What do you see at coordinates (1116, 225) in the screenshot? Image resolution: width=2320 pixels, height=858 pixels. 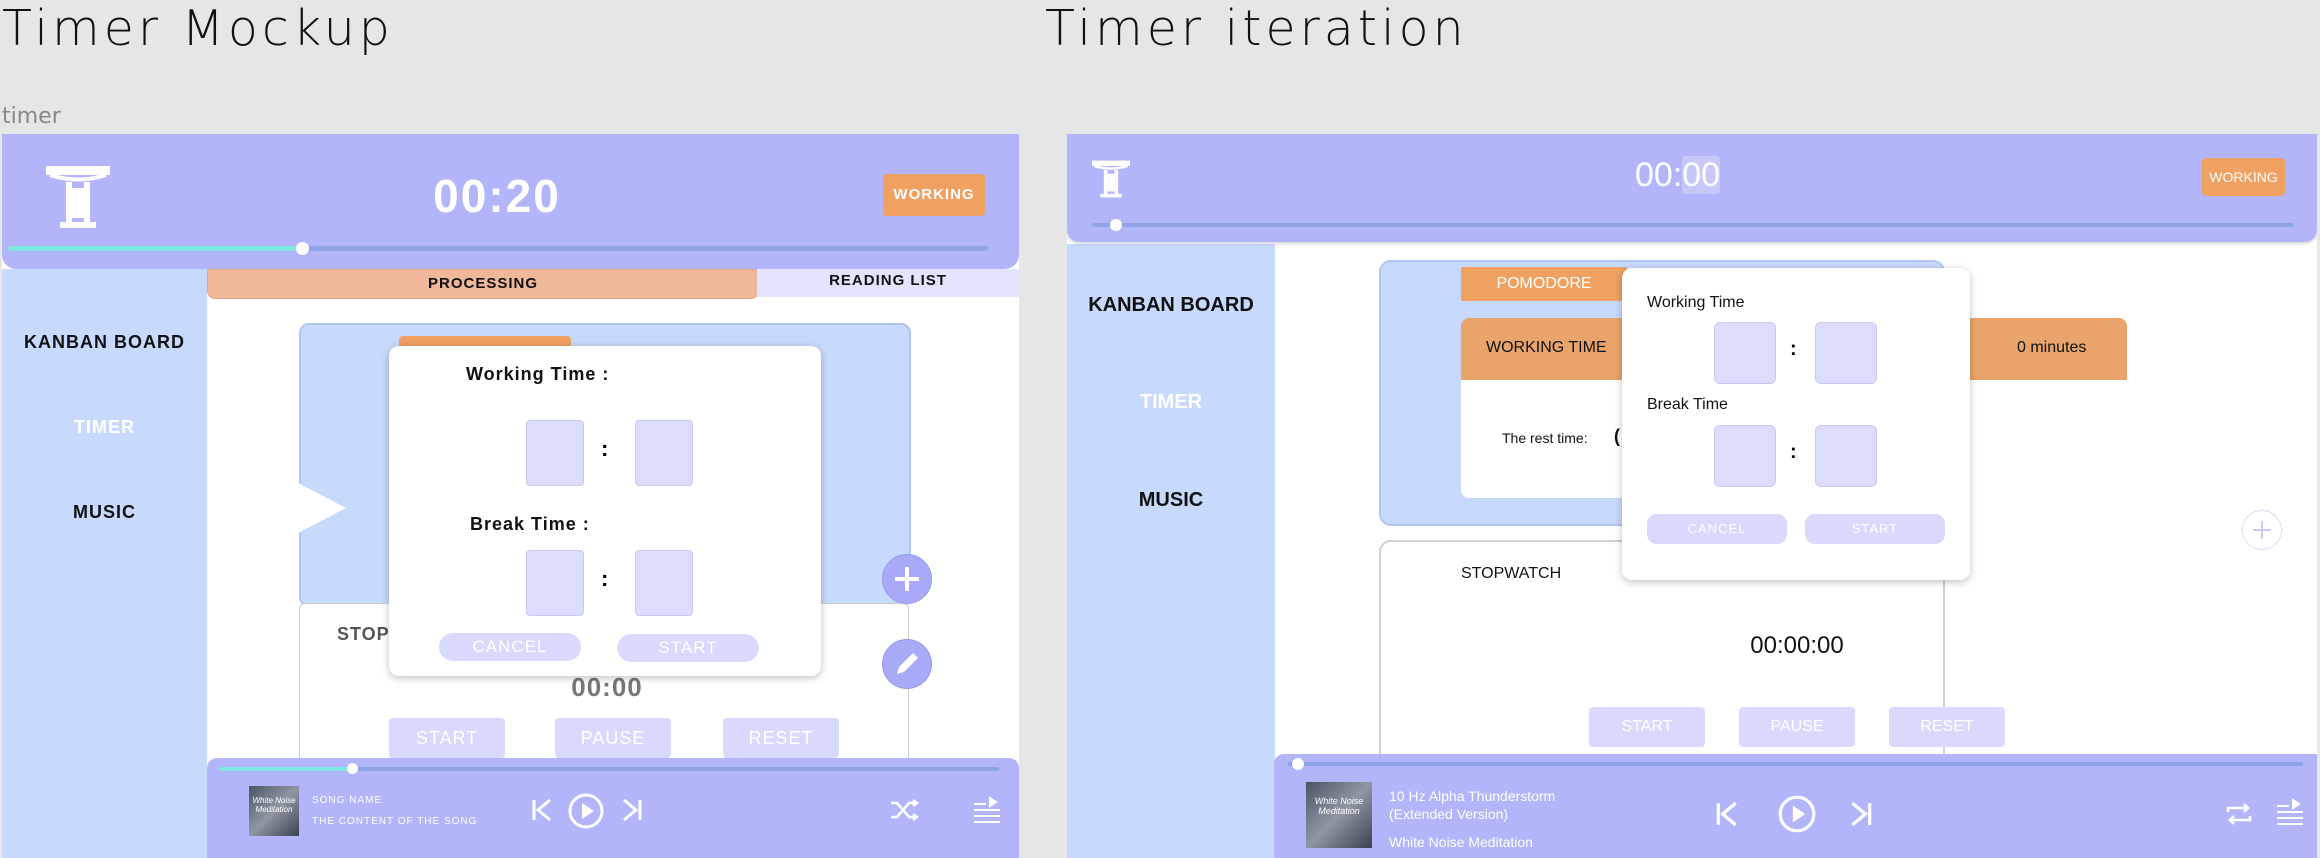 I see `timer-progress-knob-iteration` at bounding box center [1116, 225].